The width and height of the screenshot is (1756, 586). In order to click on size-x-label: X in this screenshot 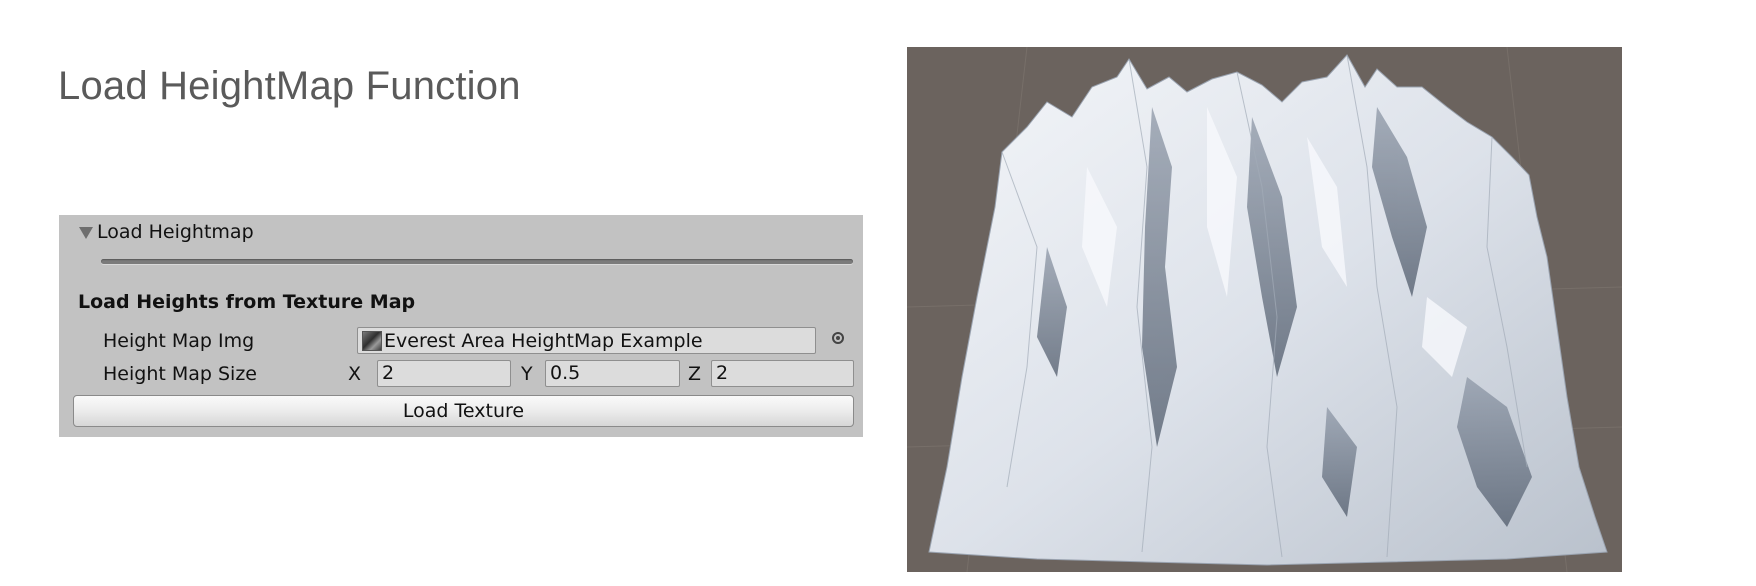, I will do `click(355, 374)`.